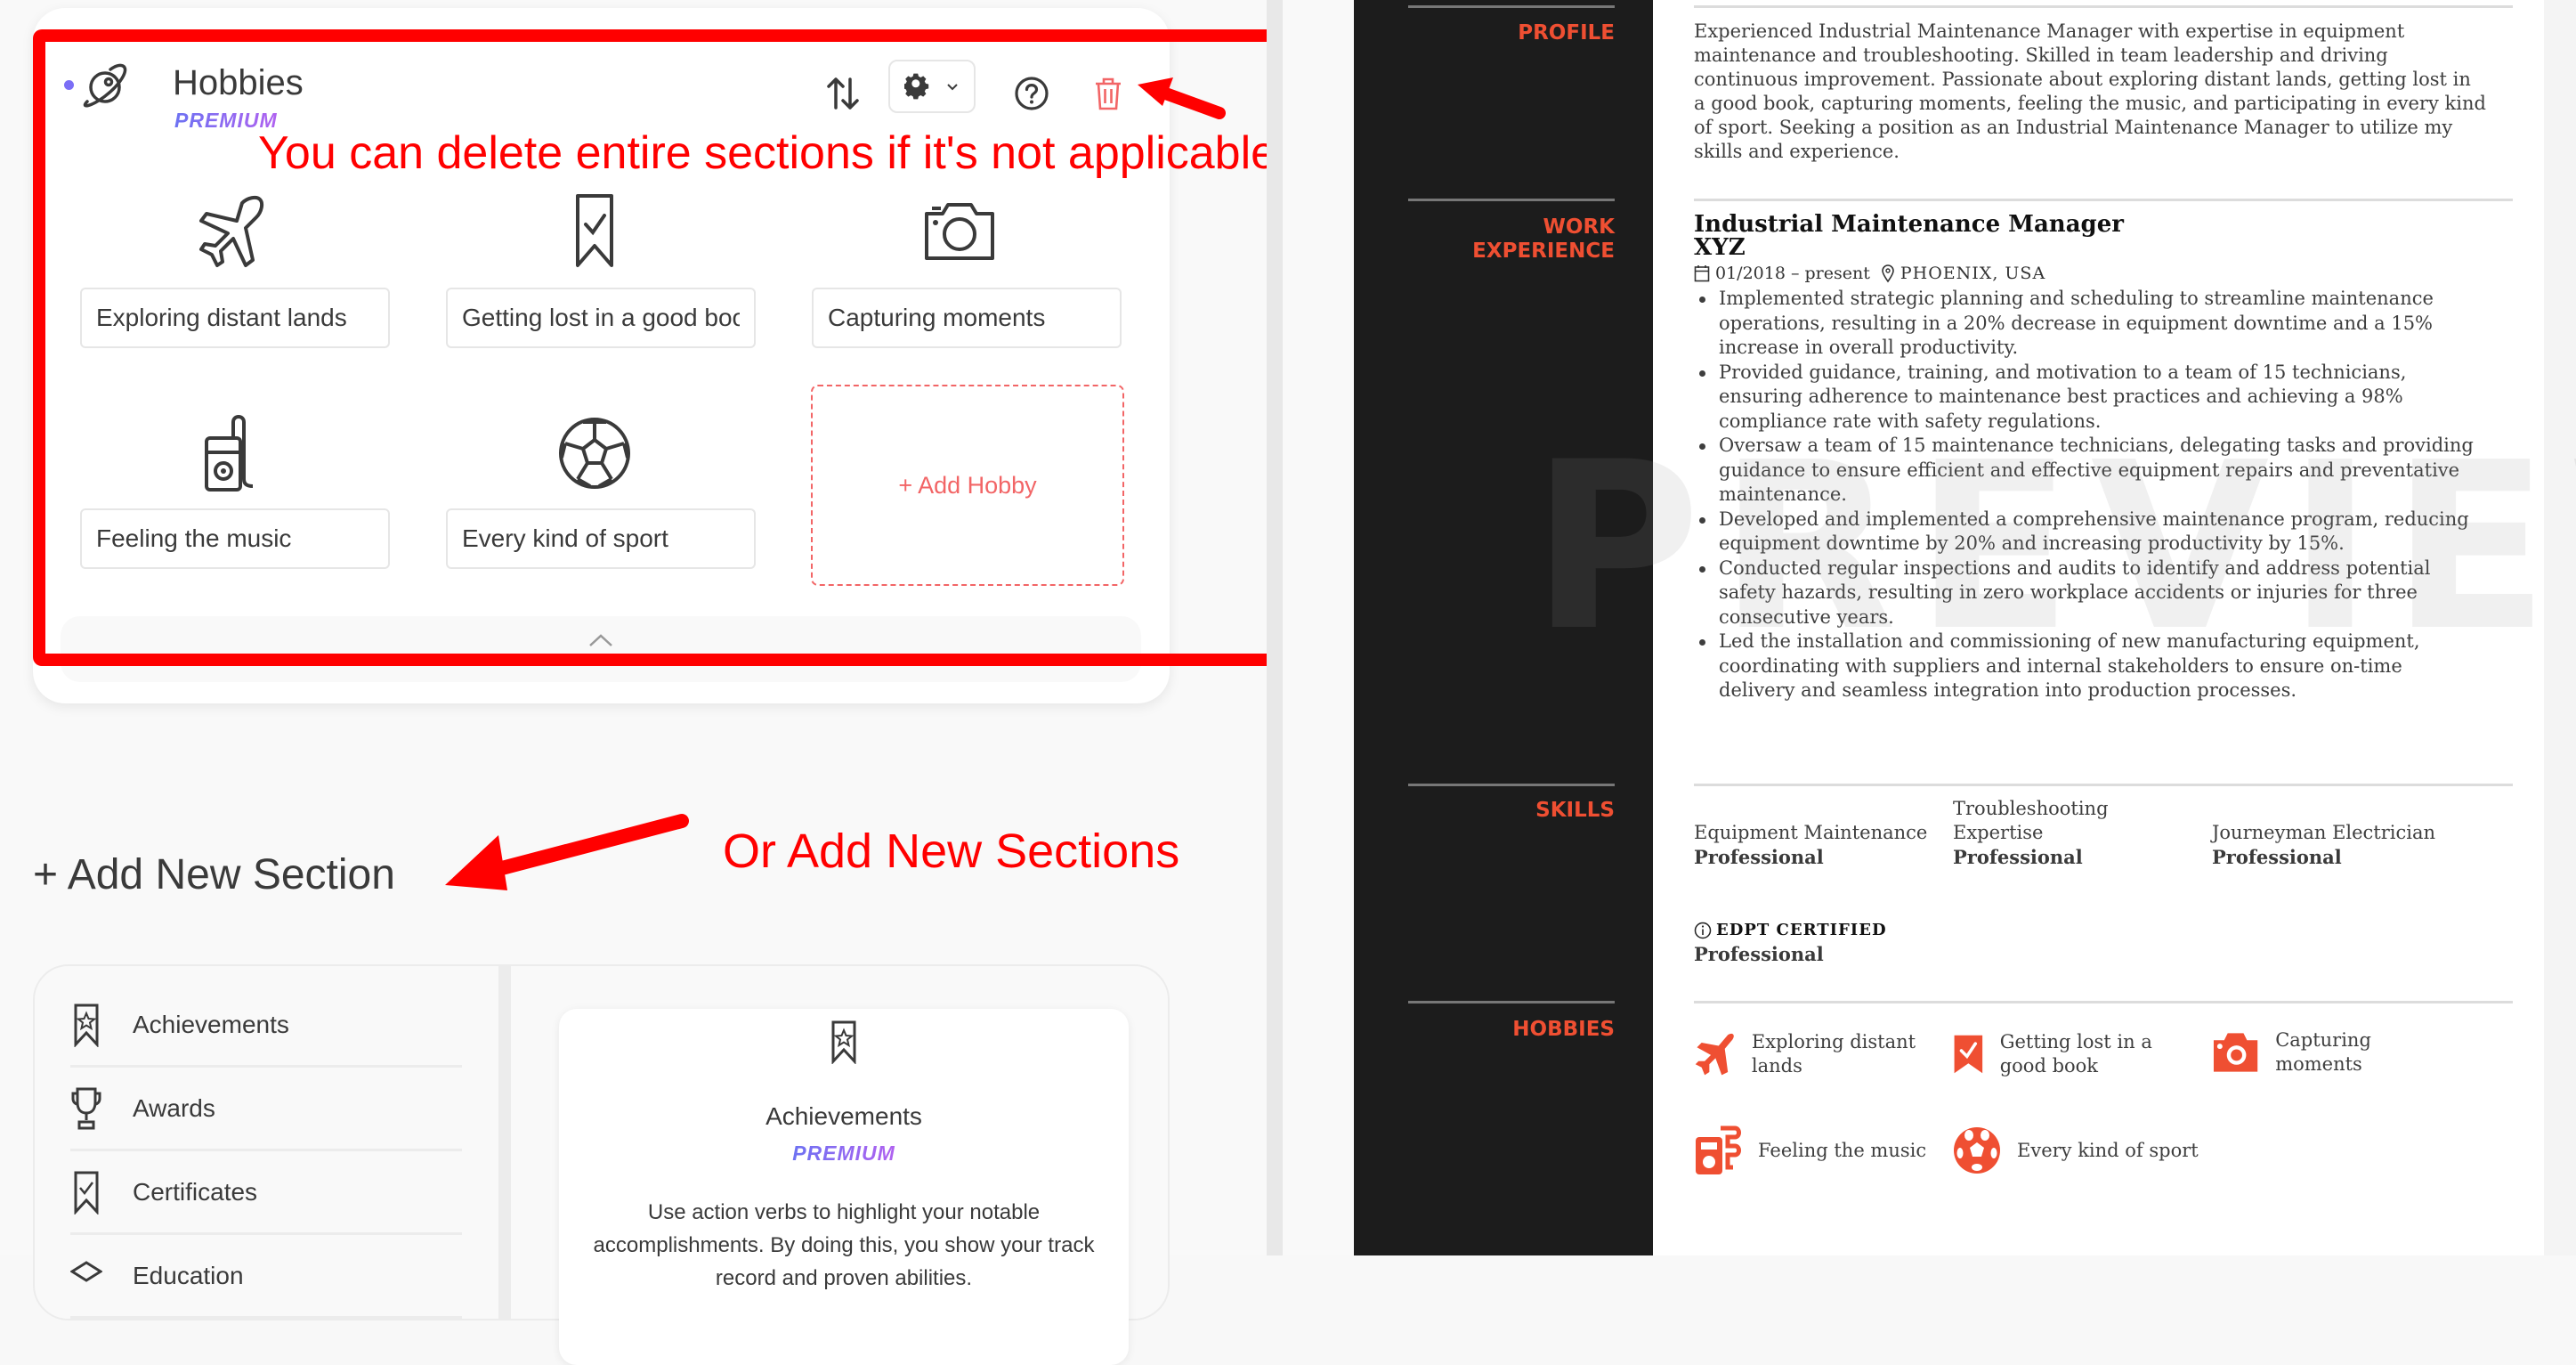 The width and height of the screenshot is (2576, 1365). I want to click on resume-edge, so click(2560, 627).